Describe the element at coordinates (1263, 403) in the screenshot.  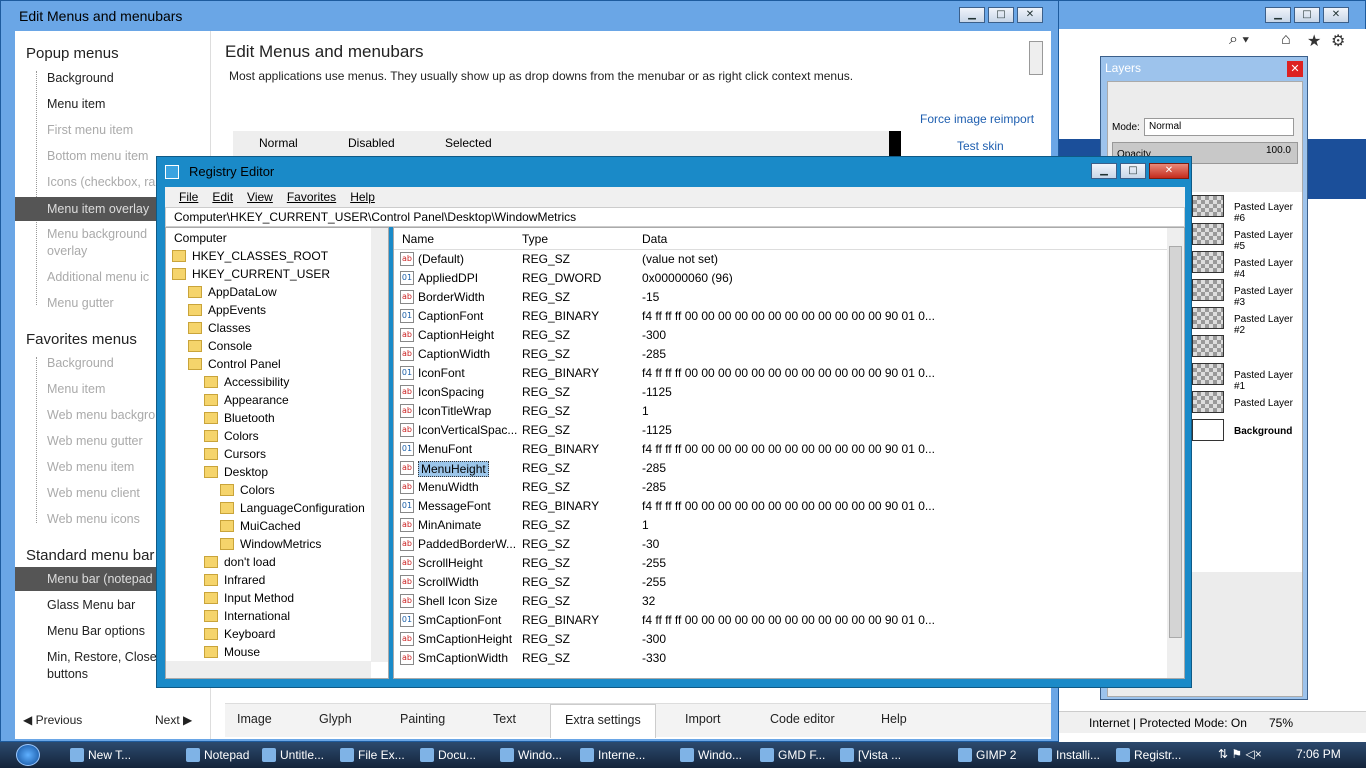
I see `layer-name: Pasted Layer` at that location.